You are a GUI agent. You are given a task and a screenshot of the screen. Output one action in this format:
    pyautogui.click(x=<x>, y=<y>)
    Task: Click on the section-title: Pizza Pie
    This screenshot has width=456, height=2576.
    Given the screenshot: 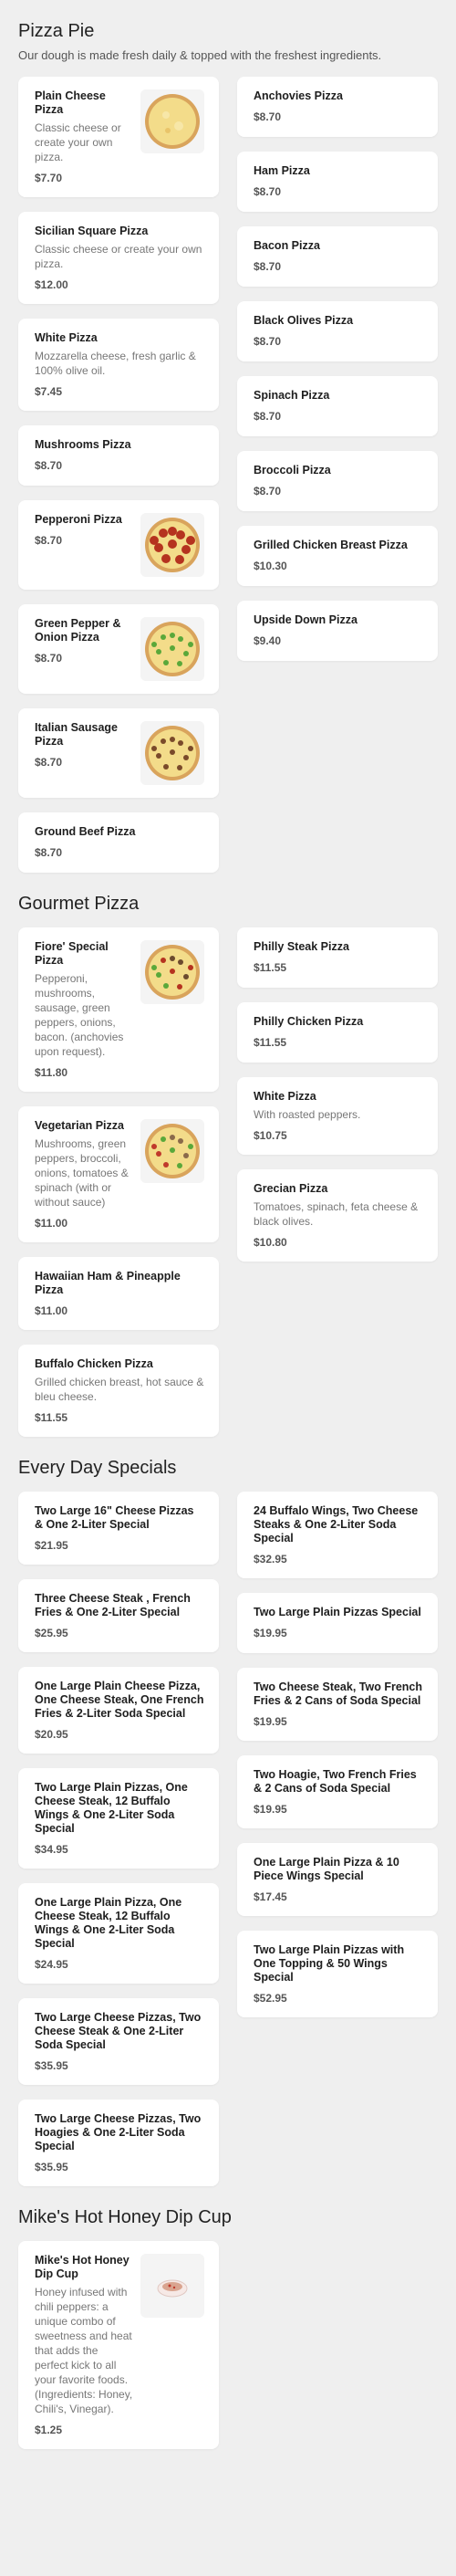 What is the action you would take?
    pyautogui.click(x=57, y=31)
    